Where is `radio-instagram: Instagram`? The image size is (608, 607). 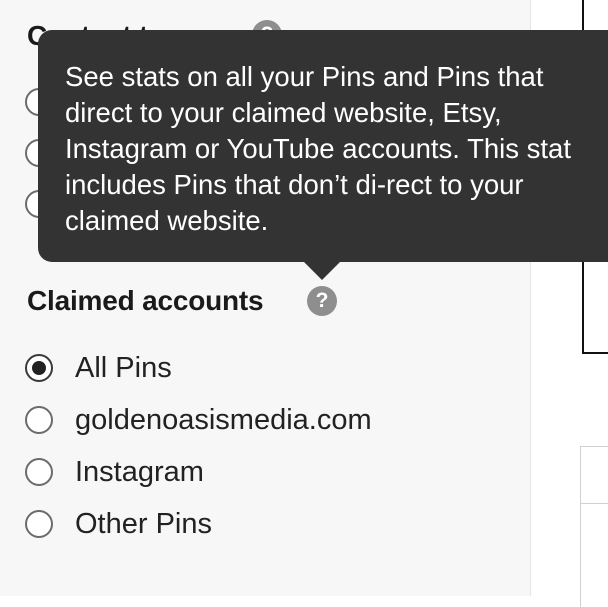
radio-instagram: Instagram is located at coordinates (114, 472).